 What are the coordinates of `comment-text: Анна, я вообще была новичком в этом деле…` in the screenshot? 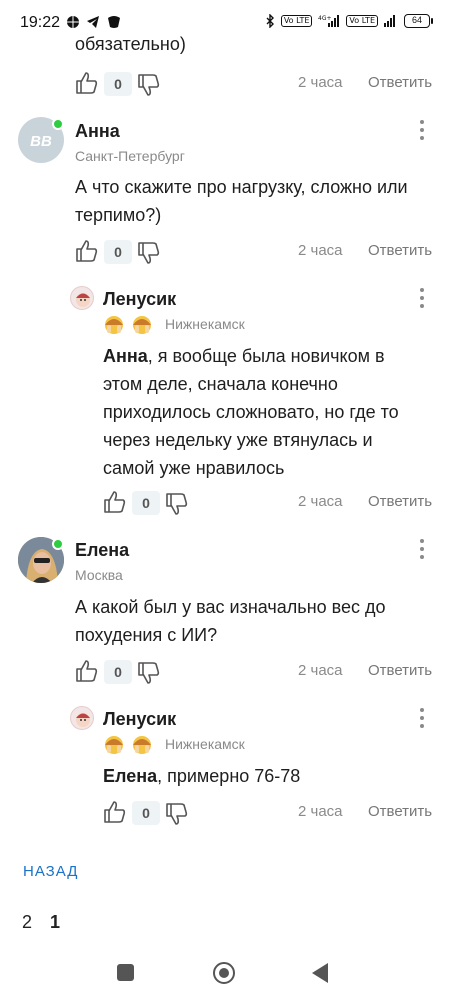 It's located at (251, 412).